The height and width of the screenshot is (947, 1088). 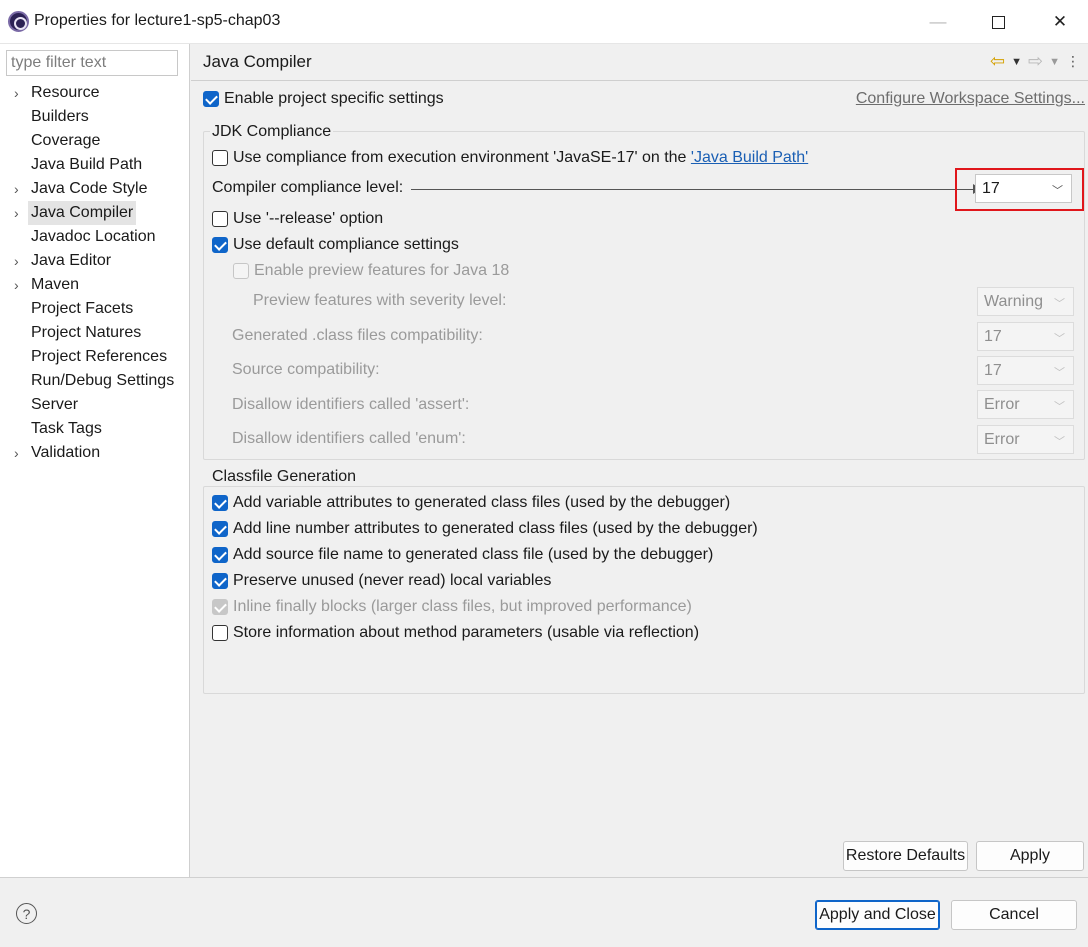 I want to click on nav-toolbar: ⇦ ▼ ⇨ ▼ ⋮, so click(x=1035, y=61).